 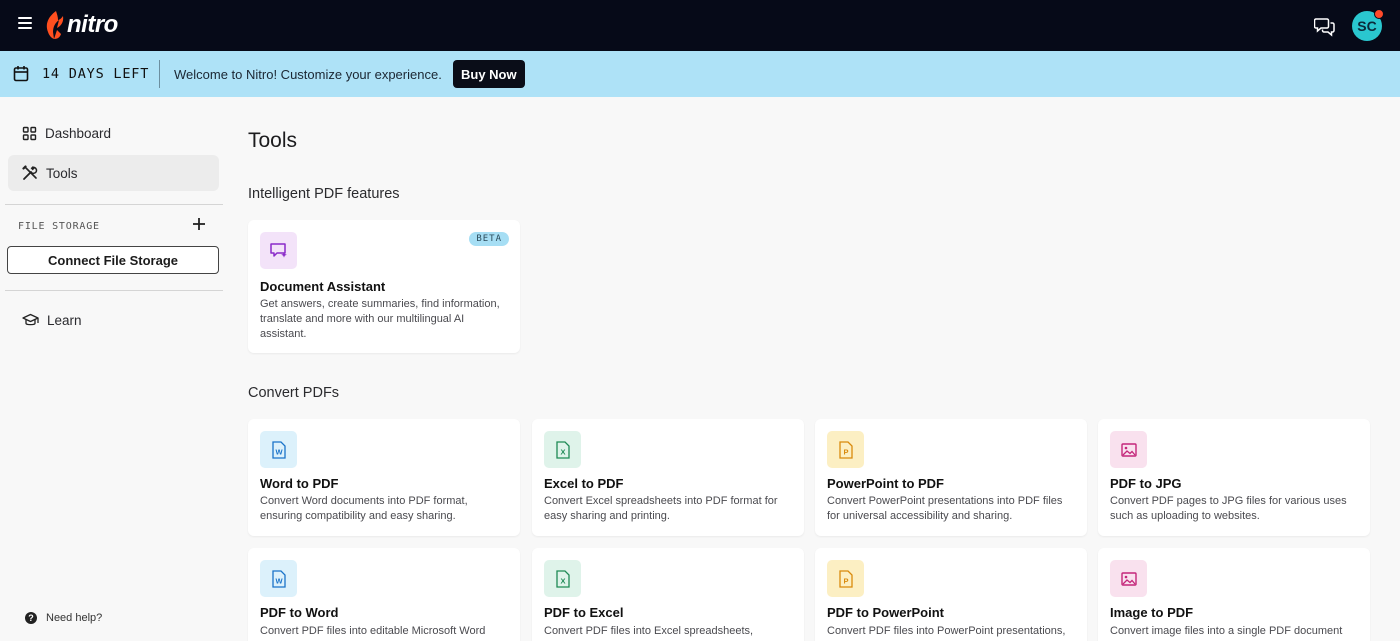 I want to click on connect-file-storage-button: Connect File Storage, so click(x=113, y=260).